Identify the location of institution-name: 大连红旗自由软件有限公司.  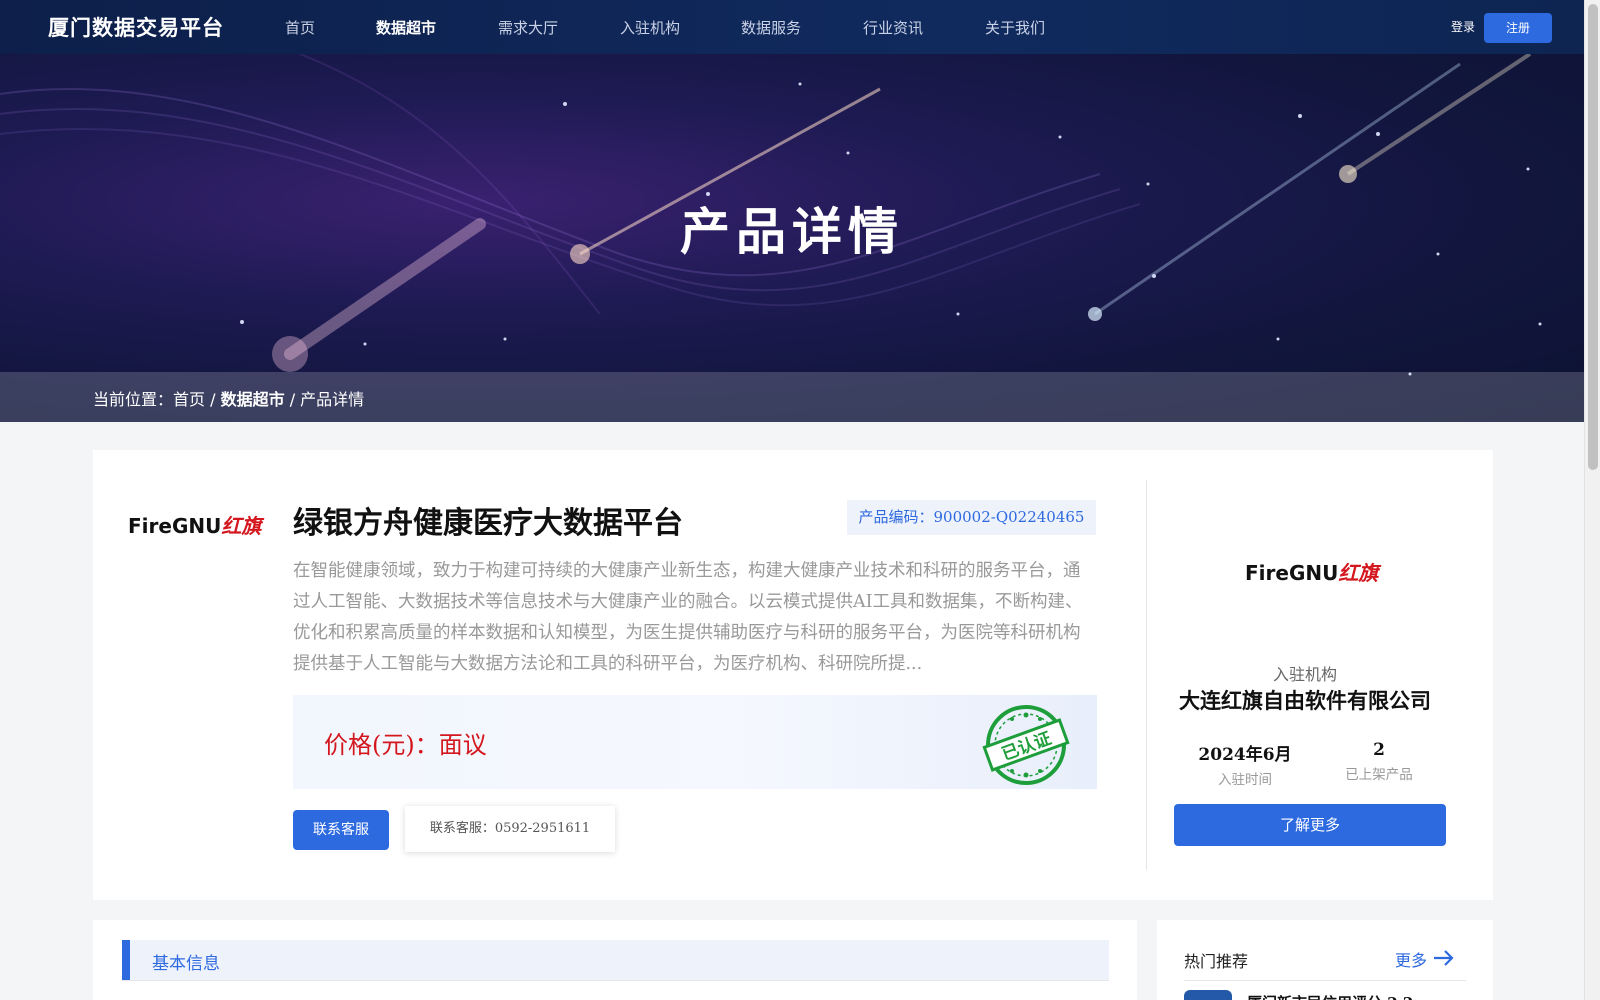
(1305, 700).